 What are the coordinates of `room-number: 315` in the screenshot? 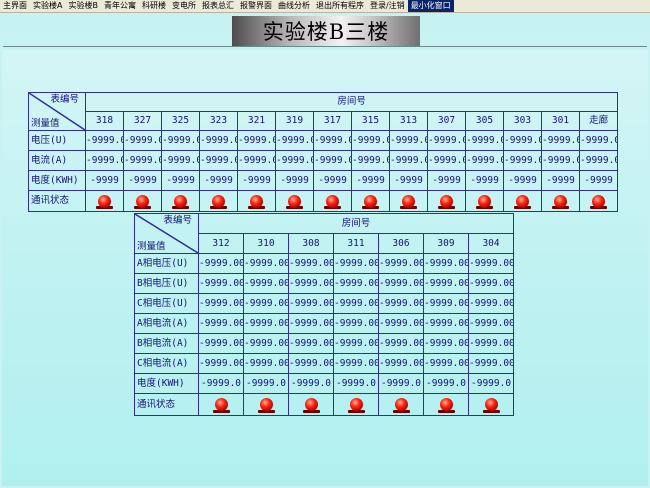 It's located at (370, 121).